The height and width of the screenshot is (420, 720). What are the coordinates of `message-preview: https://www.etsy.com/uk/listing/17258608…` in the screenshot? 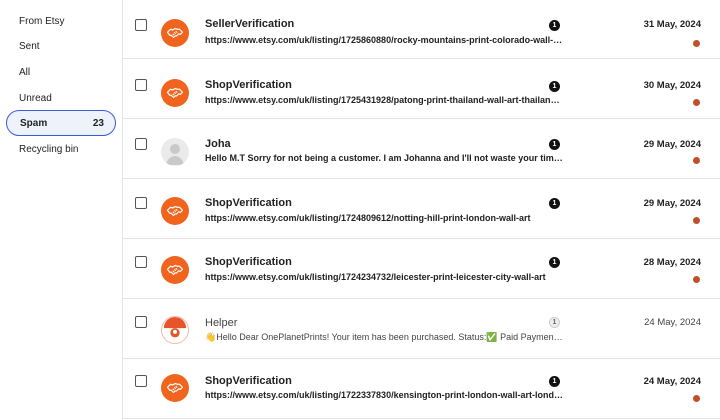 It's located at (385, 40).